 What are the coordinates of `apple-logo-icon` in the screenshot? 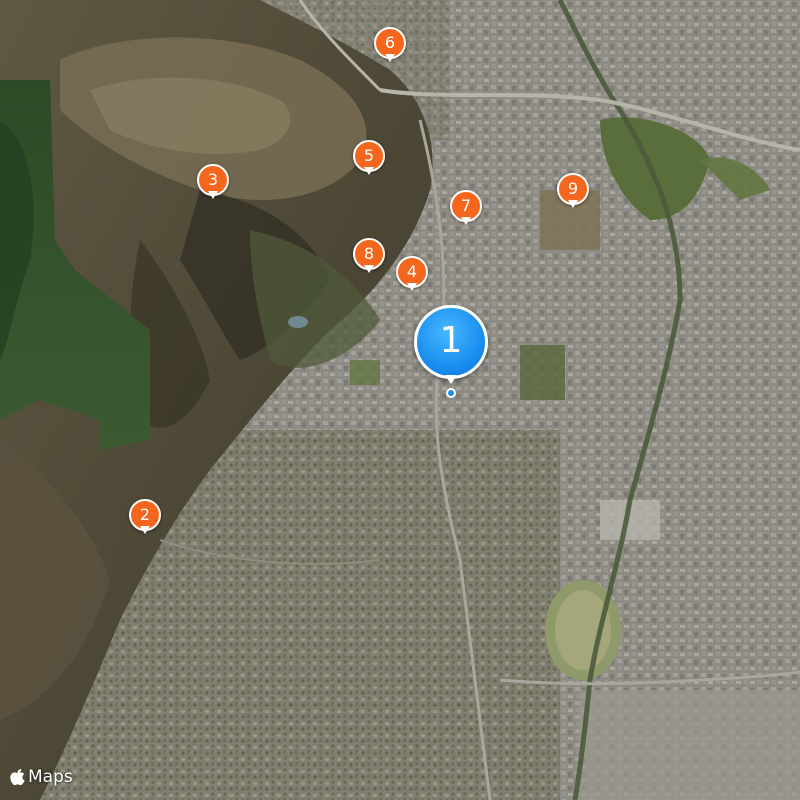 It's located at (17, 777).